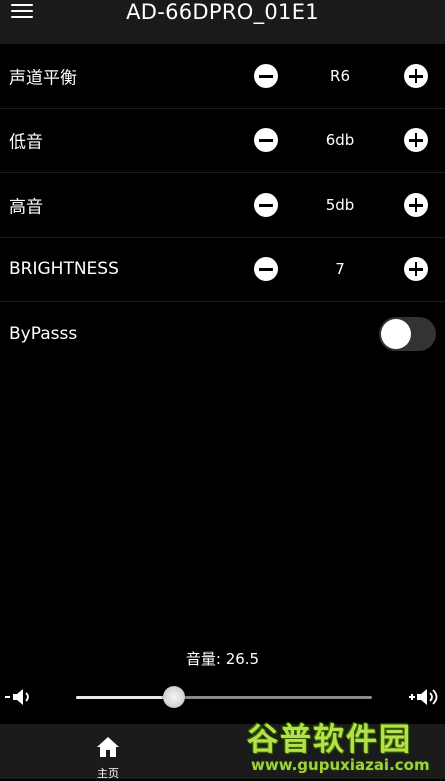 The image size is (445, 781). What do you see at coordinates (222, 659) in the screenshot?
I see `volume-label: 音量: 26.5` at bounding box center [222, 659].